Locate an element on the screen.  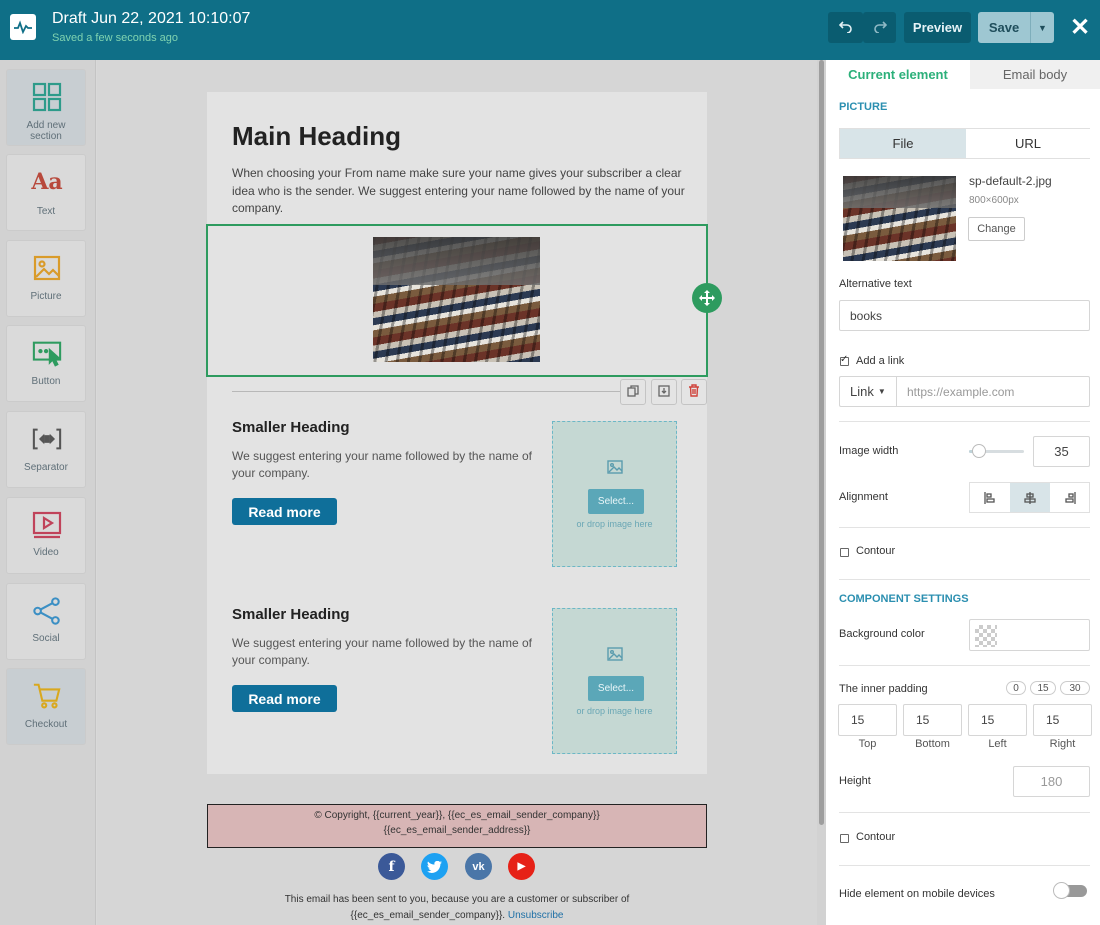
hide-mobile-toggle is located at coordinates (1070, 890).